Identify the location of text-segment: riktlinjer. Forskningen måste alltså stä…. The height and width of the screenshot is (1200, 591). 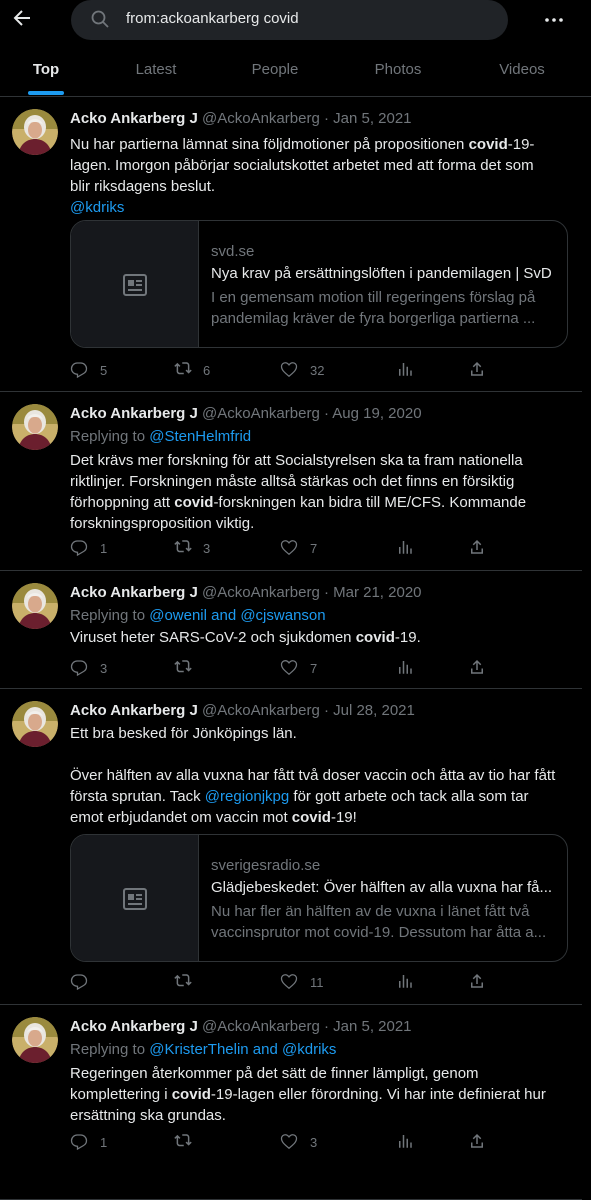
(292, 481).